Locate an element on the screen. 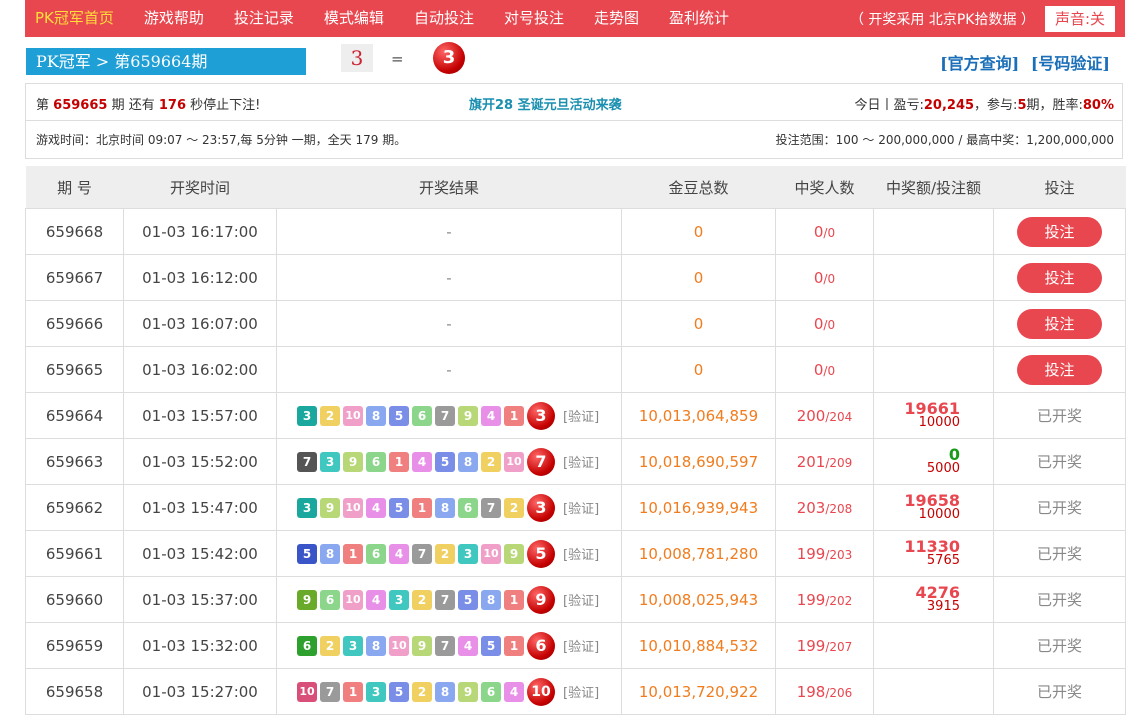 The image size is (1143, 723). countdown-text: 第 659665 期 还有 176 秒停止下注! is located at coordinates (148, 105).